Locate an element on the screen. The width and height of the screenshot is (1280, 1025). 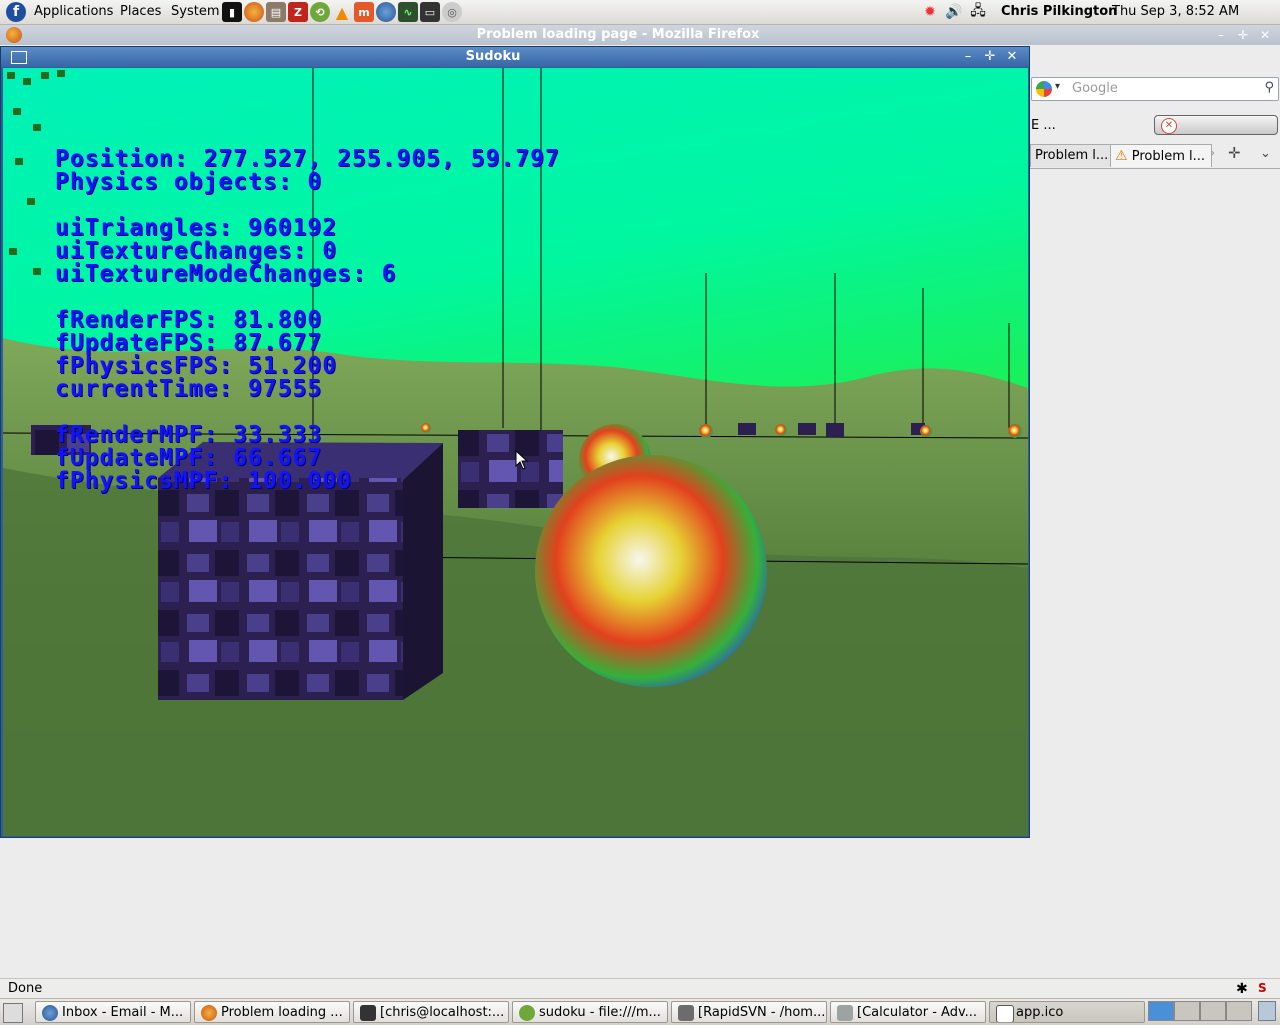
google-engine-icon is located at coordinates (1044, 89).